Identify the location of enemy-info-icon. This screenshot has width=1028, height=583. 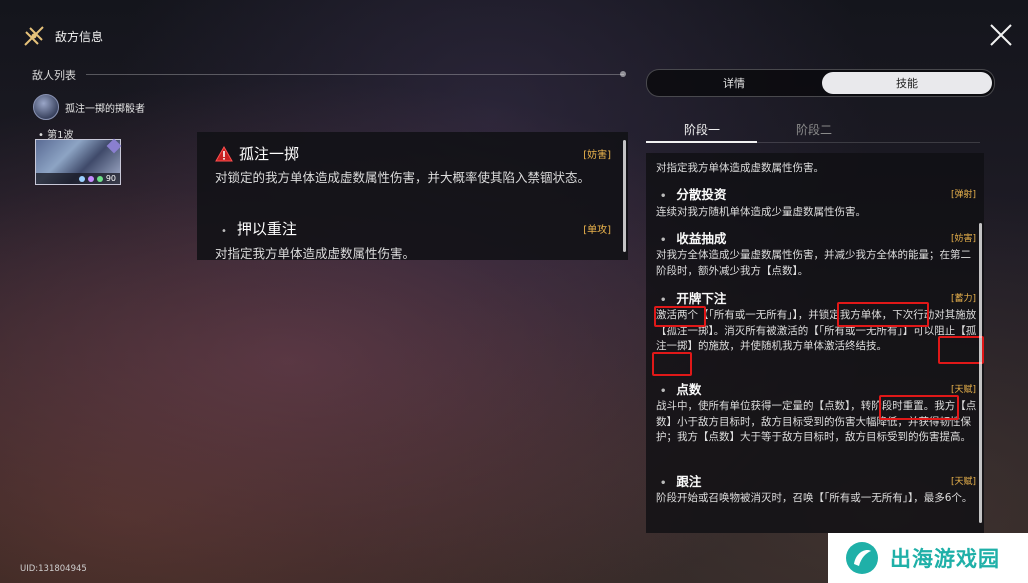
(34, 36).